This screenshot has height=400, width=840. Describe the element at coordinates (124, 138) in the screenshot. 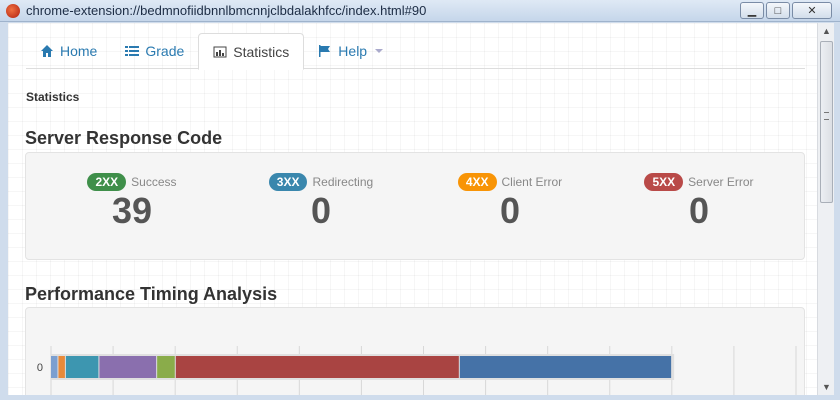

I see `response-code-heading: Server Response Code` at that location.